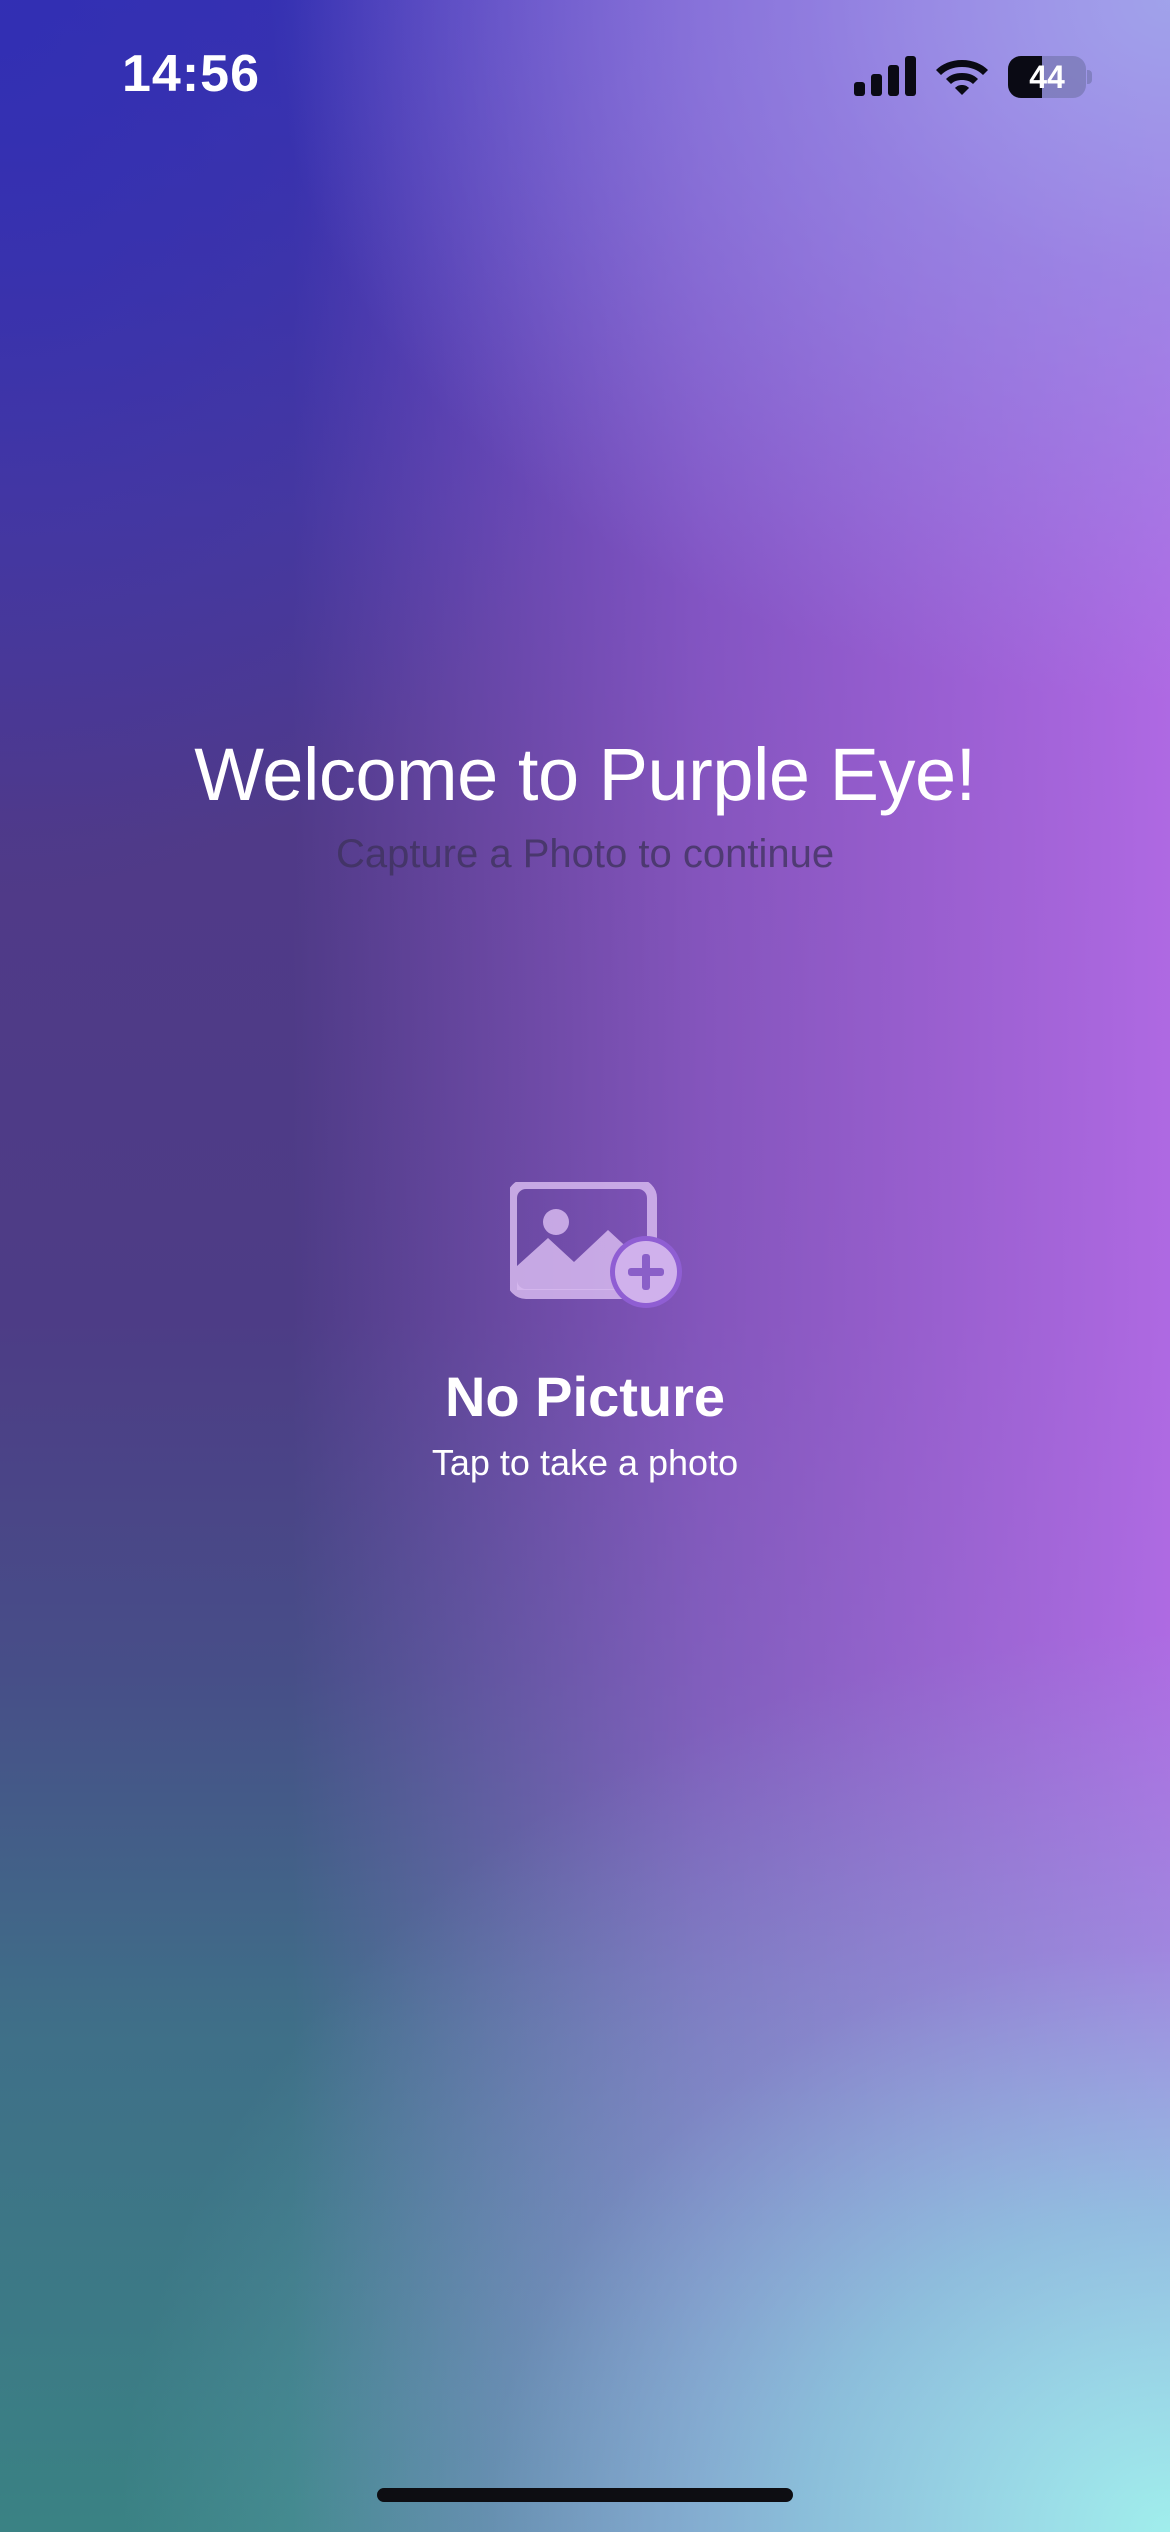 The width and height of the screenshot is (1170, 2532). I want to click on status-bar: 14:56 44, so click(585, 75).